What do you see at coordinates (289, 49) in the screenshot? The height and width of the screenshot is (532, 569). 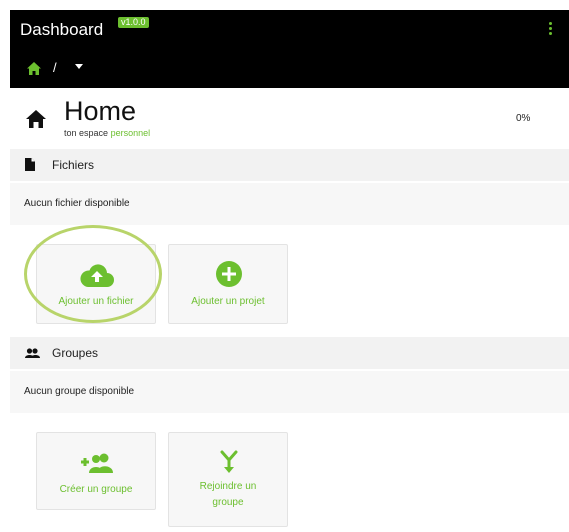 I see `top-app-bar: Dashboard v1.0.0 /` at bounding box center [289, 49].